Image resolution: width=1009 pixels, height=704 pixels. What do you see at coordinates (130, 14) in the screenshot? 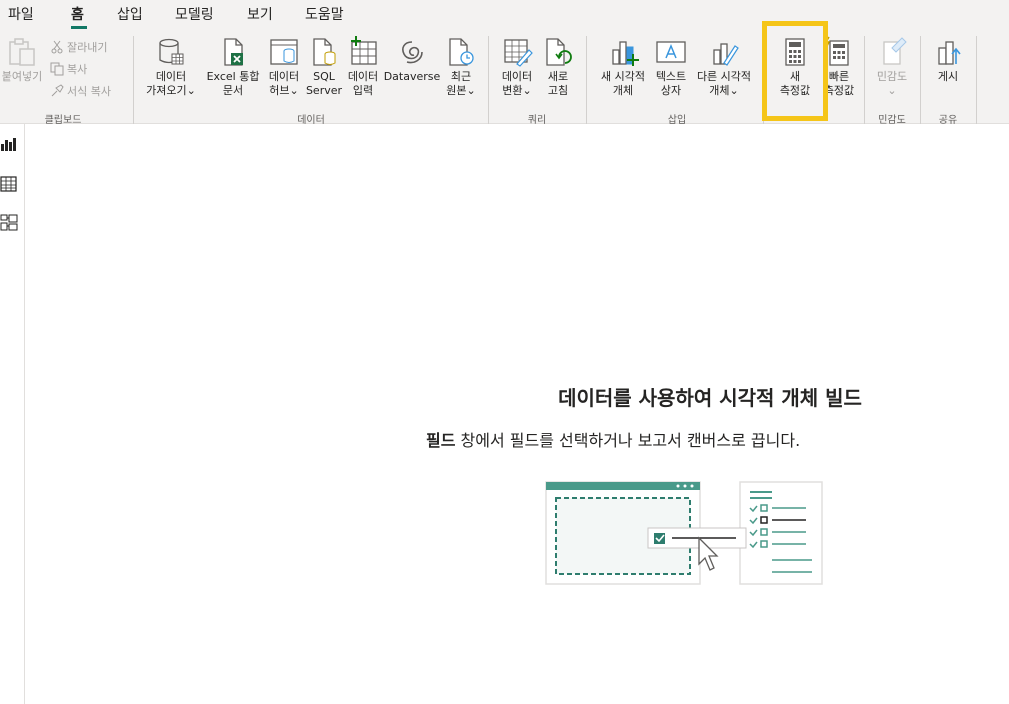
I see `tab-insert: 삽입` at bounding box center [130, 14].